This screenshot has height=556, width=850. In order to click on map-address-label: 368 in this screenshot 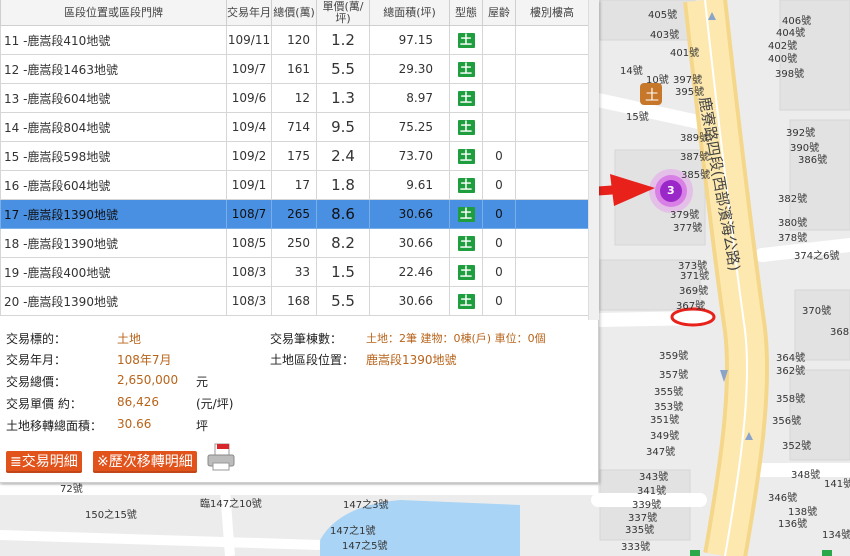, I will do `click(840, 332)`.